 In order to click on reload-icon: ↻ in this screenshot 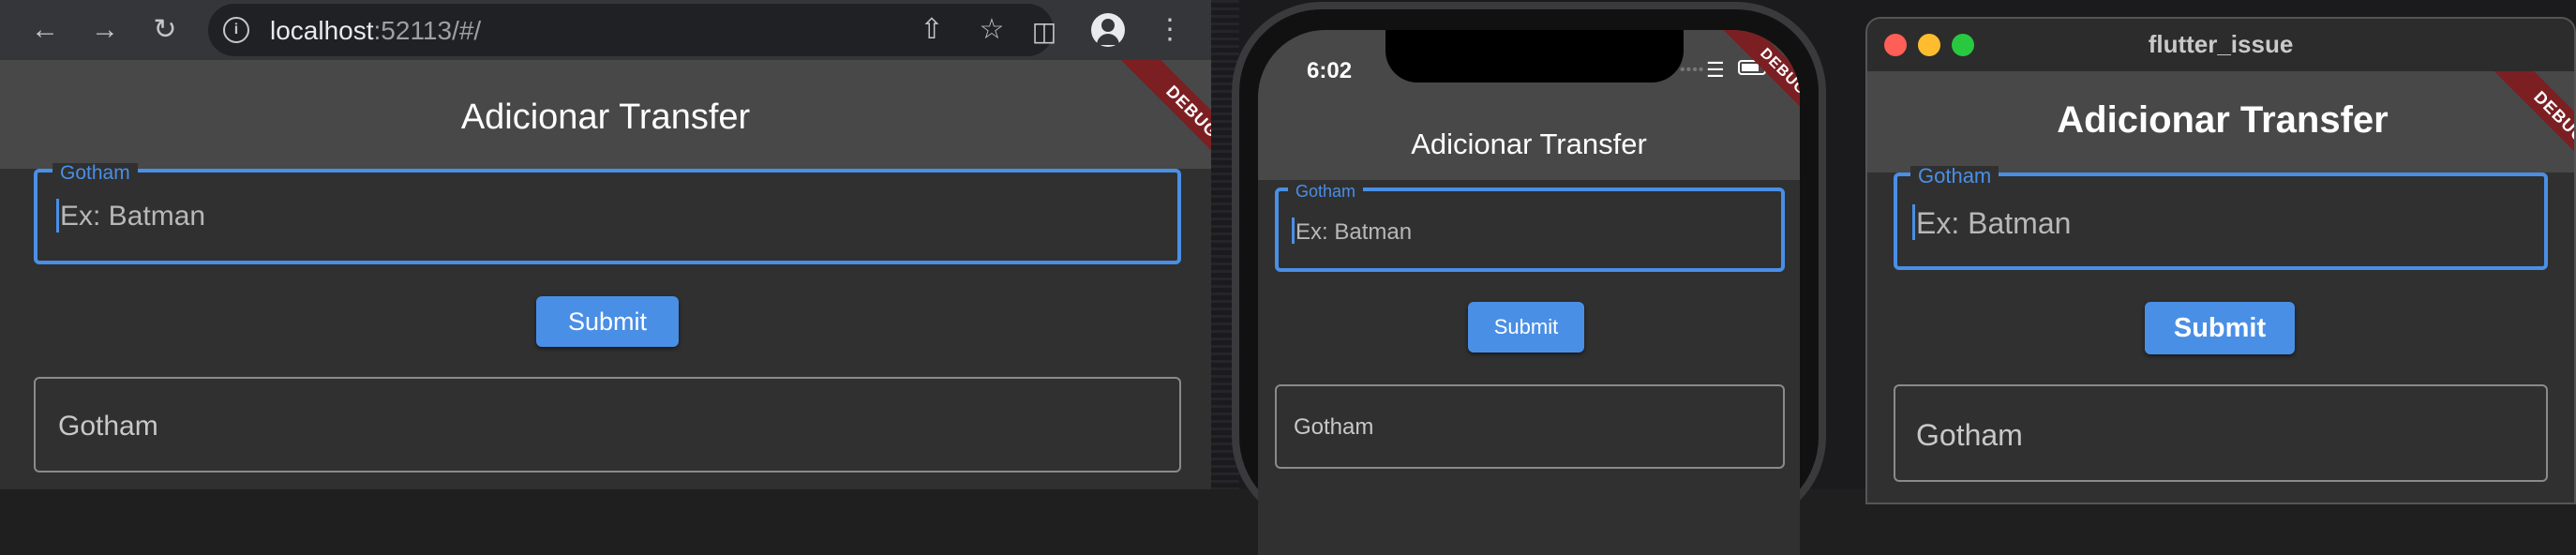, I will do `click(165, 30)`.